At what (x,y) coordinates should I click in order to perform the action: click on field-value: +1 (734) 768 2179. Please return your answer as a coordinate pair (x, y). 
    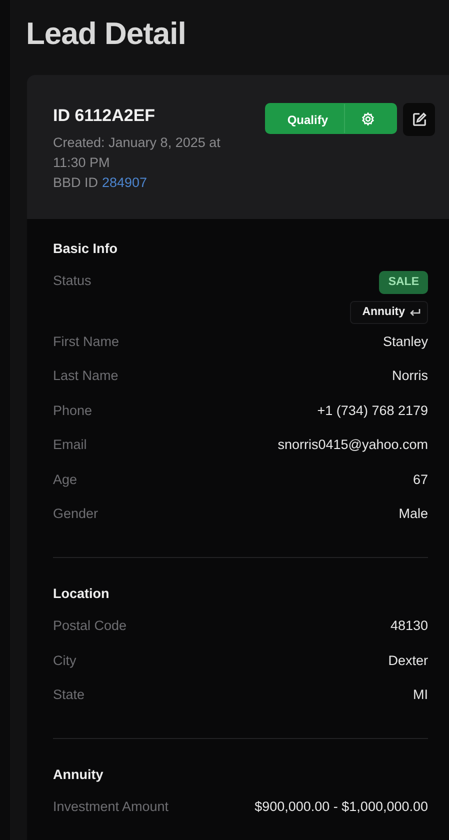
    Looking at the image, I should click on (372, 411).